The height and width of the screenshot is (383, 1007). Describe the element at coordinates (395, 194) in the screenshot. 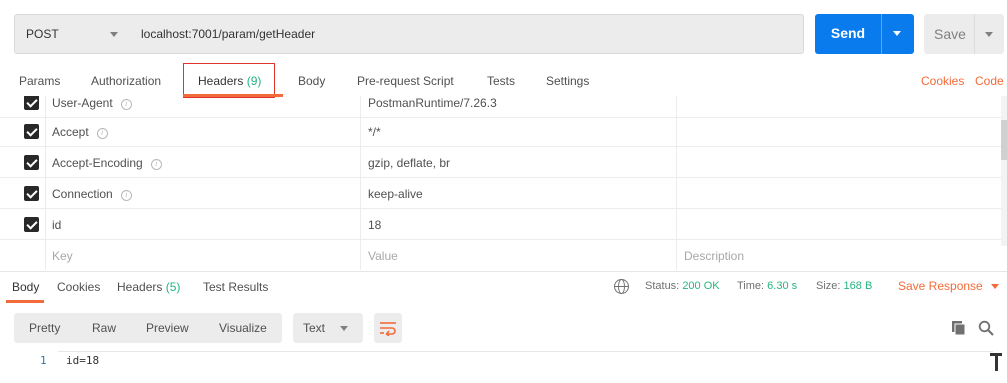

I see `header-value: keep-alive` at that location.